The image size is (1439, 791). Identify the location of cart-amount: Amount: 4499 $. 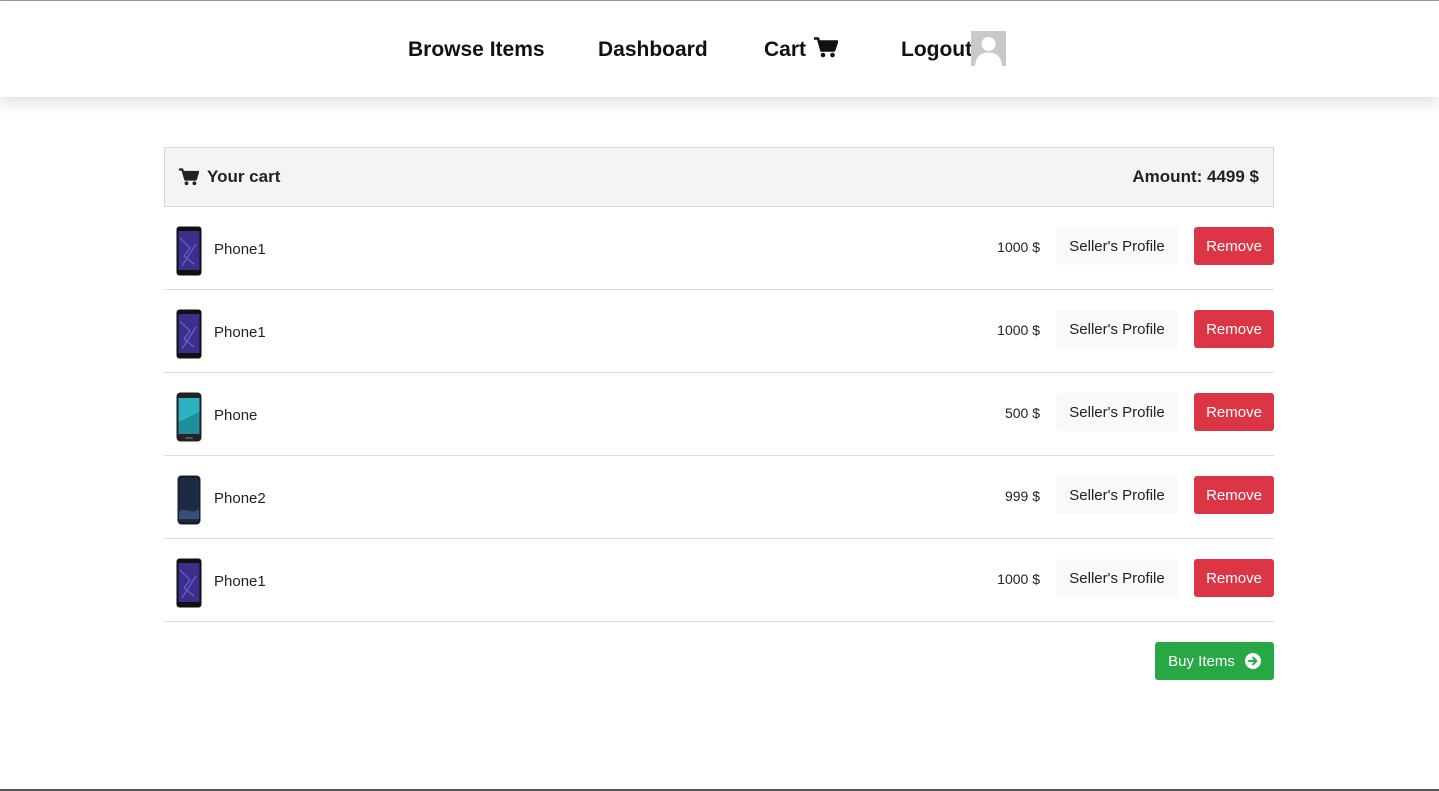
(1195, 176).